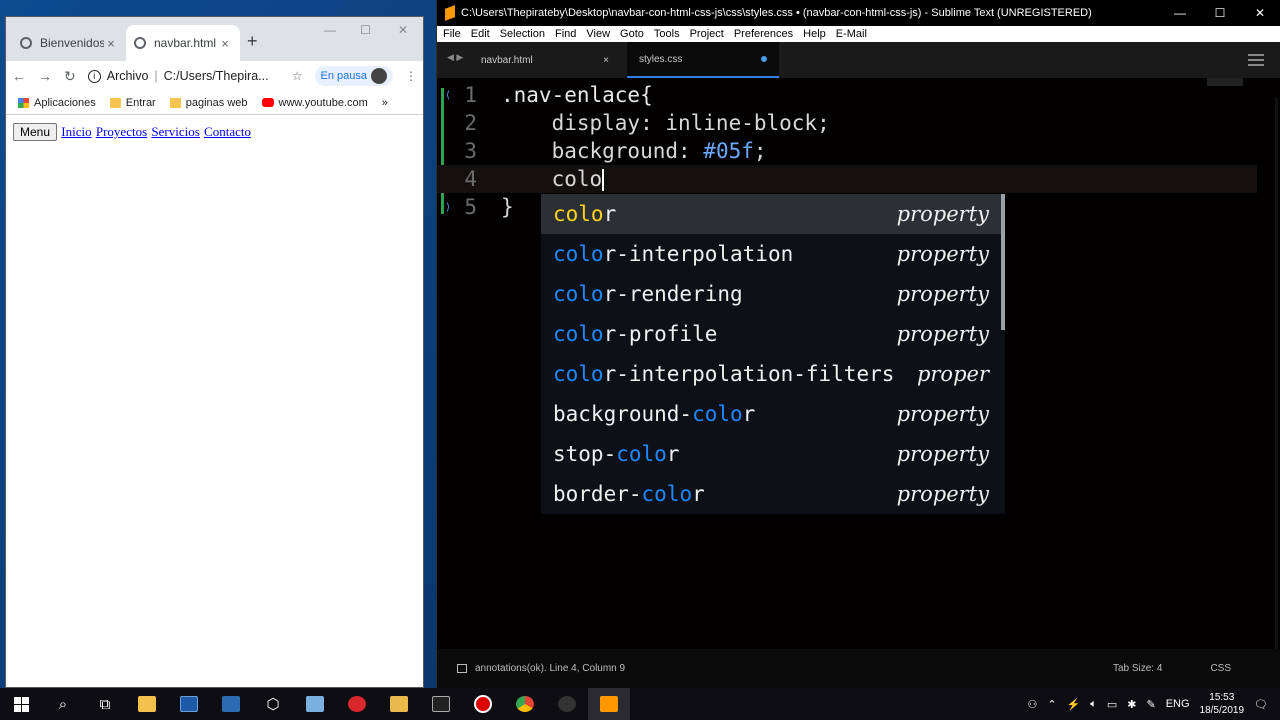 The height and width of the screenshot is (720, 1280). Describe the element at coordinates (94, 76) in the screenshot. I see `info-icon: i` at that location.